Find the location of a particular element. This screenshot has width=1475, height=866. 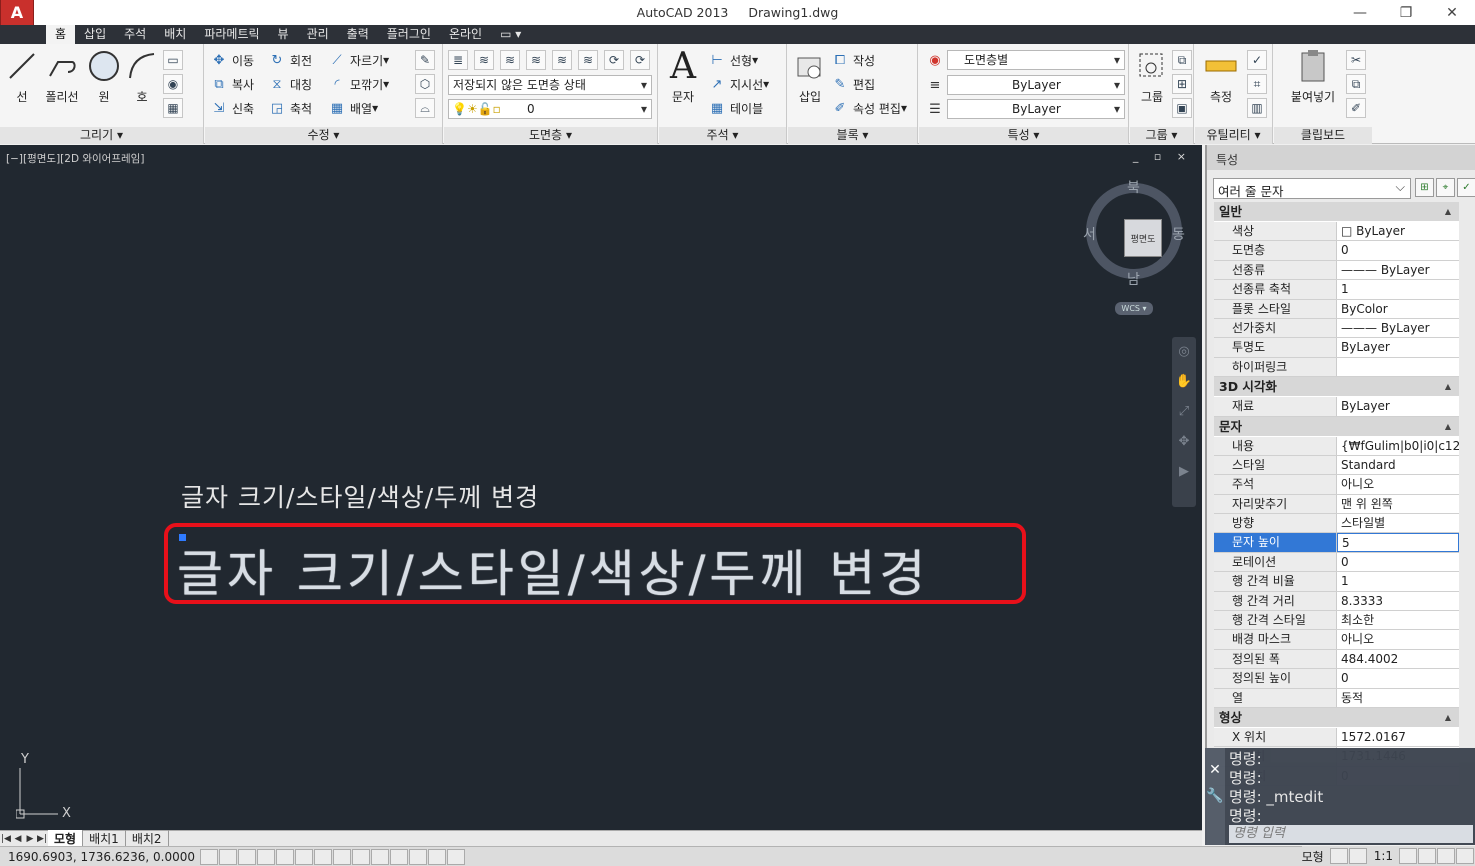

property-row: 재료 ByLayer is located at coordinates (1336, 407).